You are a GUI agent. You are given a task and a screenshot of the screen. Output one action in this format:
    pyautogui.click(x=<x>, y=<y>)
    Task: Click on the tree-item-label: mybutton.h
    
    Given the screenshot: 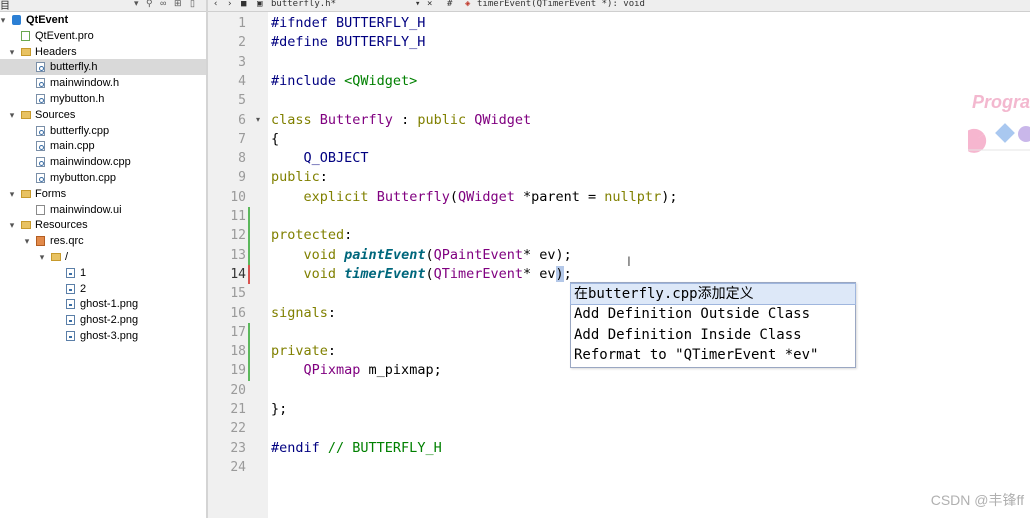 What is the action you would take?
    pyautogui.click(x=77, y=99)
    